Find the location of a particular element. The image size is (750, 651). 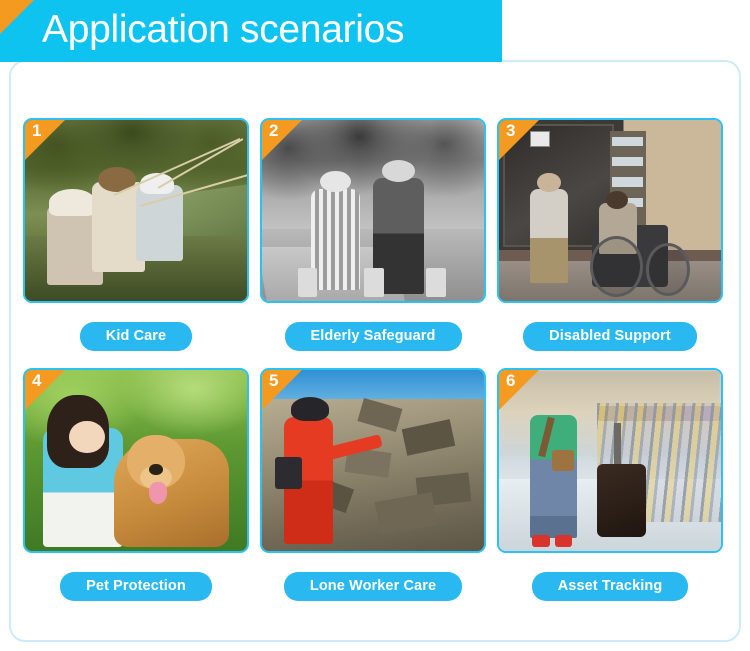

label-row-3: Disabled Support is located at coordinates (610, 336).